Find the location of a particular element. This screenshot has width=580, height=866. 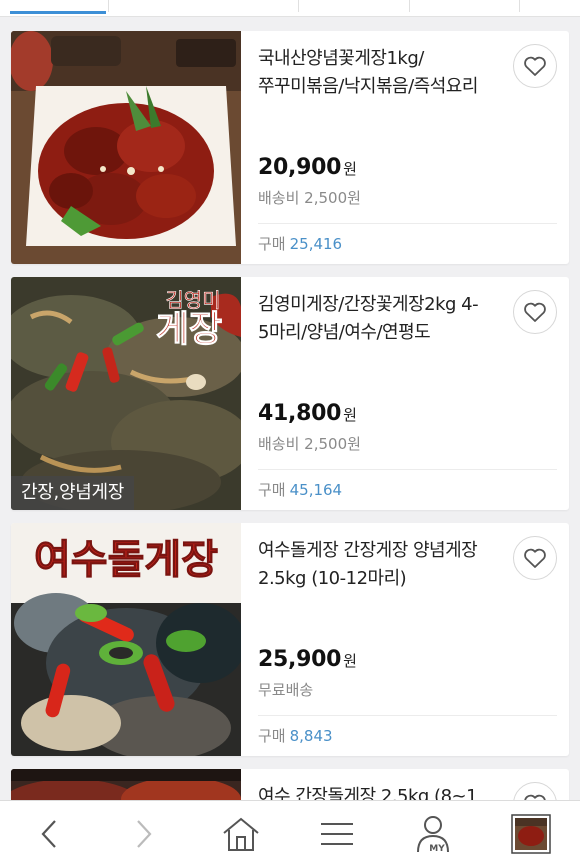

back-button is located at coordinates (49, 834).